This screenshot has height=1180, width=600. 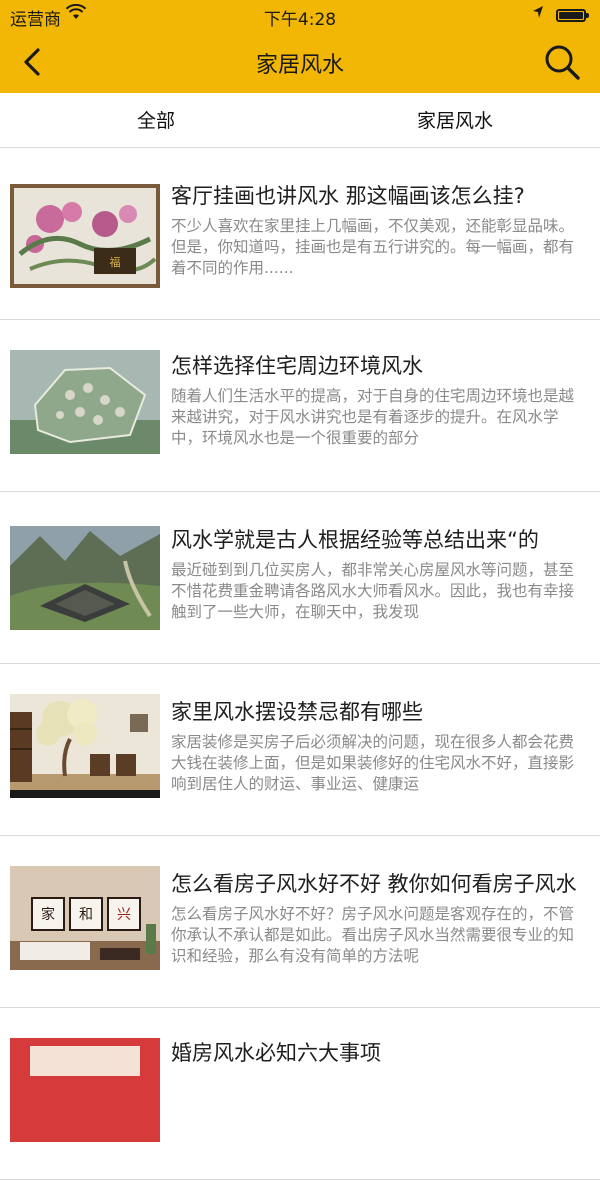 I want to click on svg-text: 兴, so click(x=124, y=915).